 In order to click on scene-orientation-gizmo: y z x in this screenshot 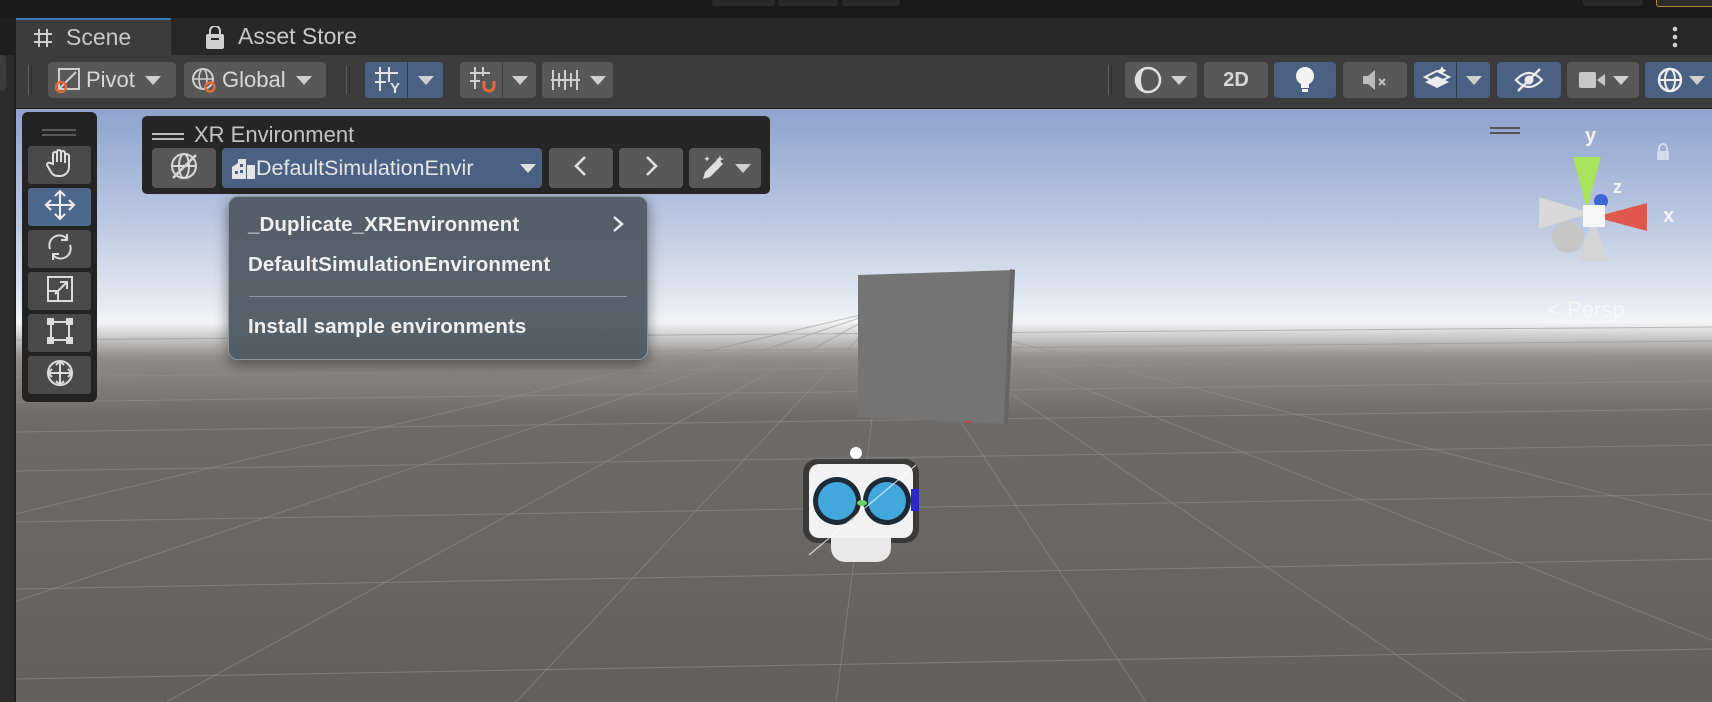, I will do `click(1615, 195)`.